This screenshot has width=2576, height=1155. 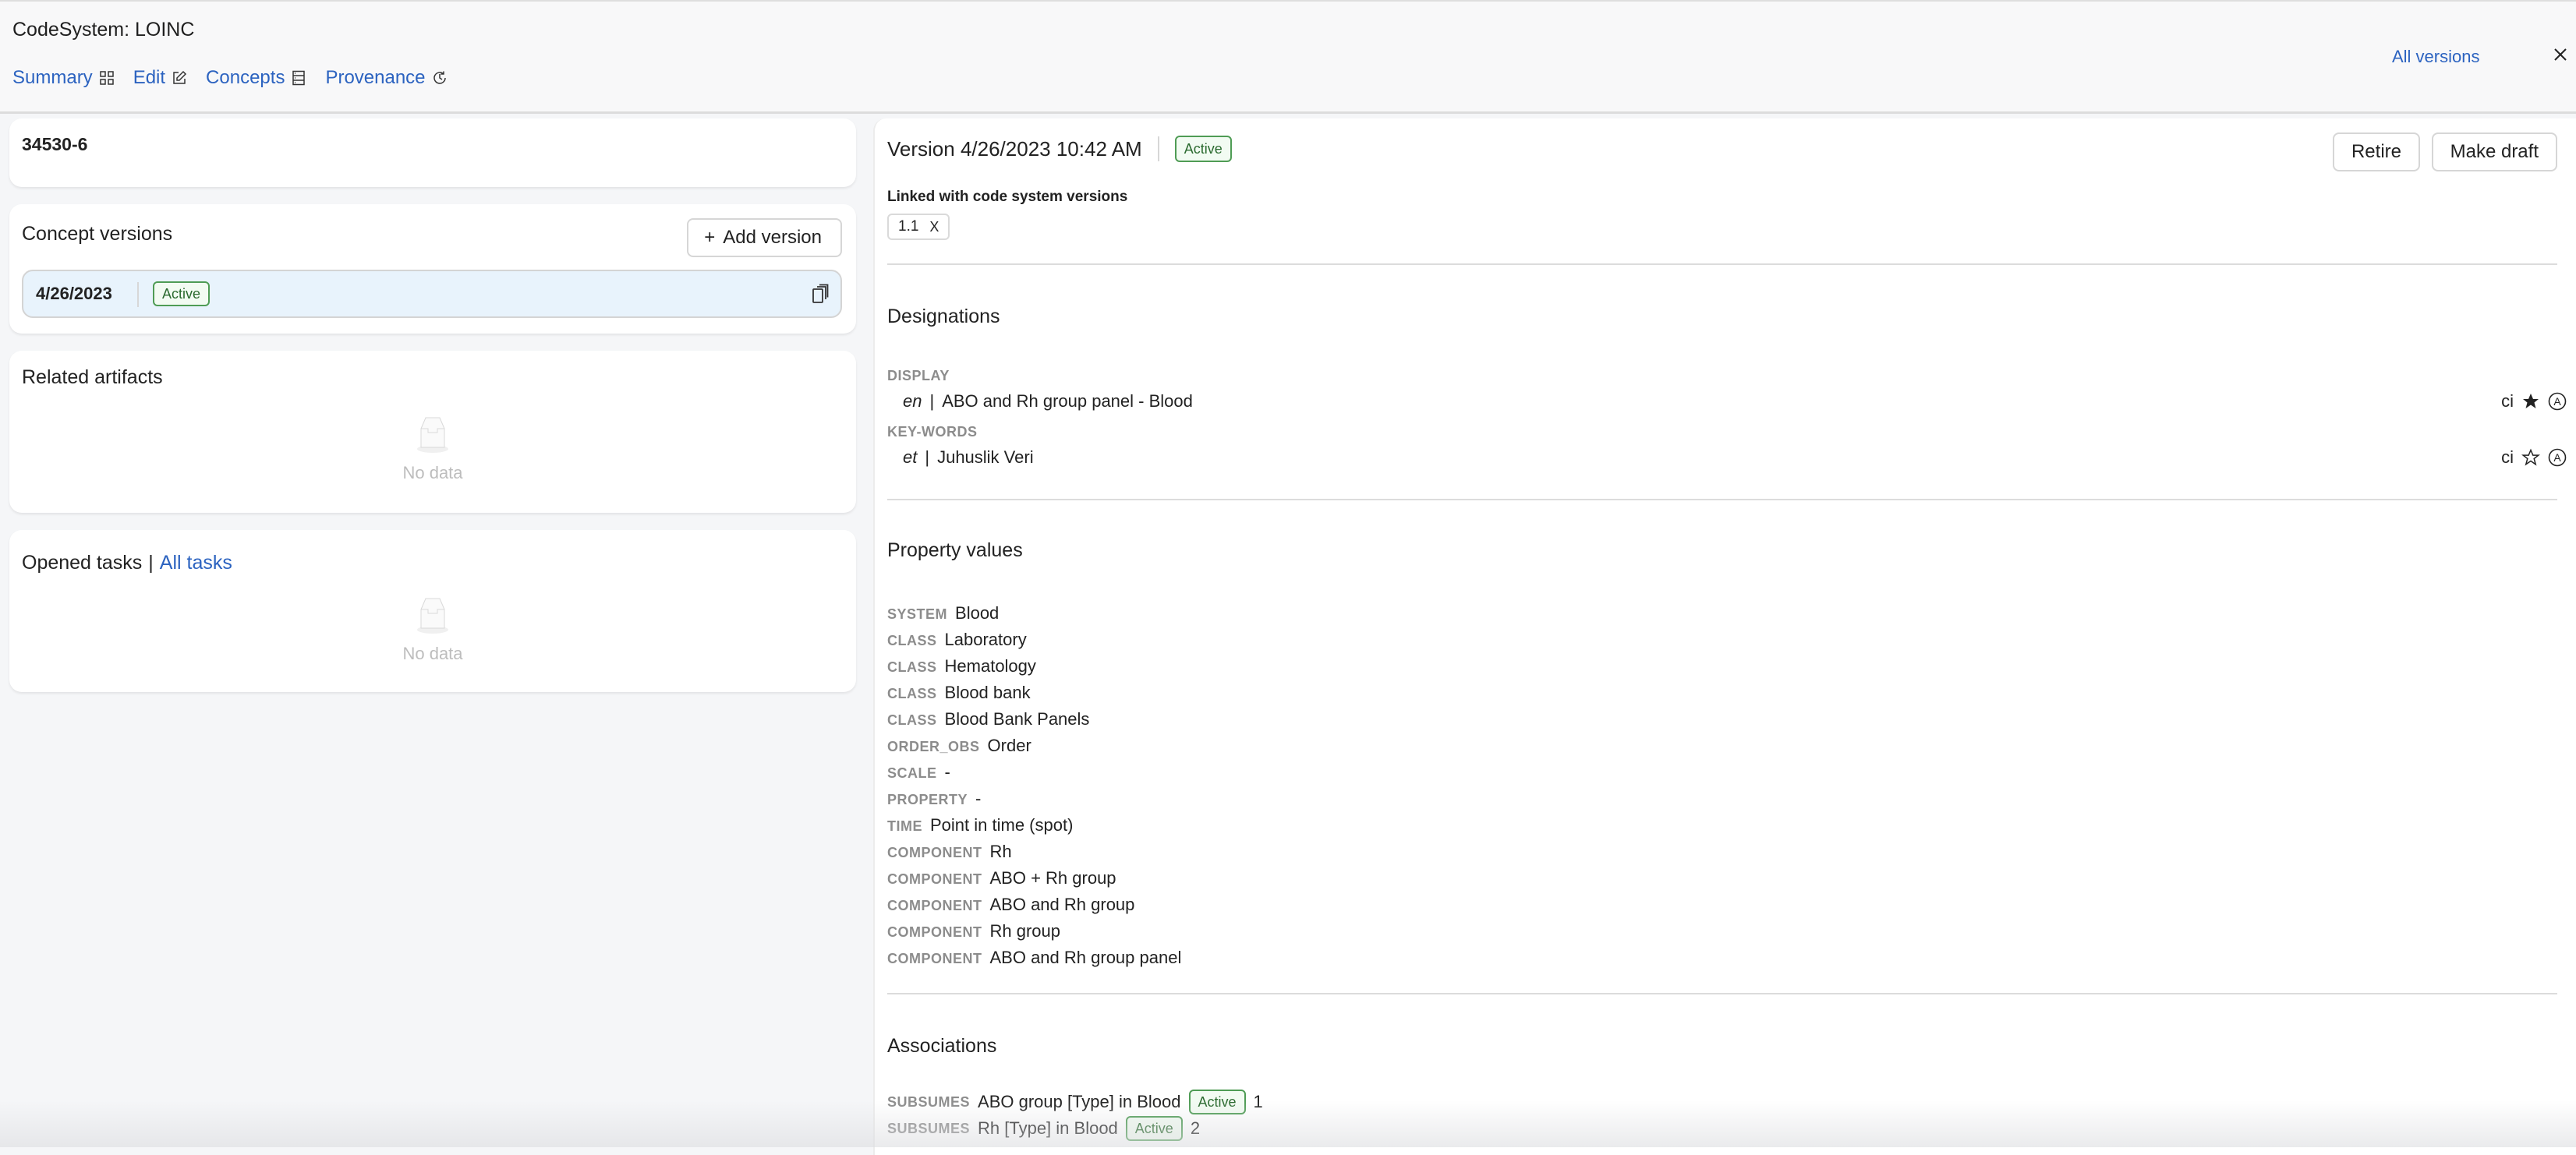 I want to click on all-tasks-link: All tasks, so click(x=196, y=563).